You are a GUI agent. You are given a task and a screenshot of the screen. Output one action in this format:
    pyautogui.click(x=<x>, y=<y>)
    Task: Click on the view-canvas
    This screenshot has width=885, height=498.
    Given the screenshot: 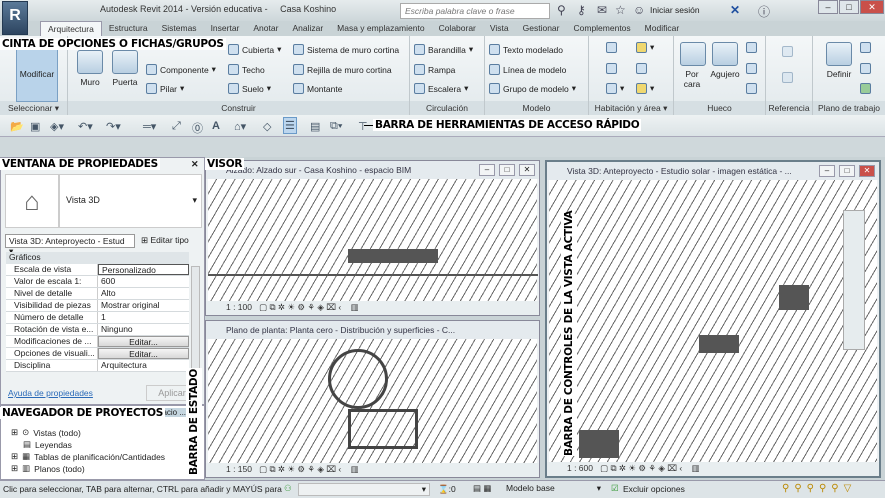 What is the action you would take?
    pyautogui.click(x=372, y=401)
    